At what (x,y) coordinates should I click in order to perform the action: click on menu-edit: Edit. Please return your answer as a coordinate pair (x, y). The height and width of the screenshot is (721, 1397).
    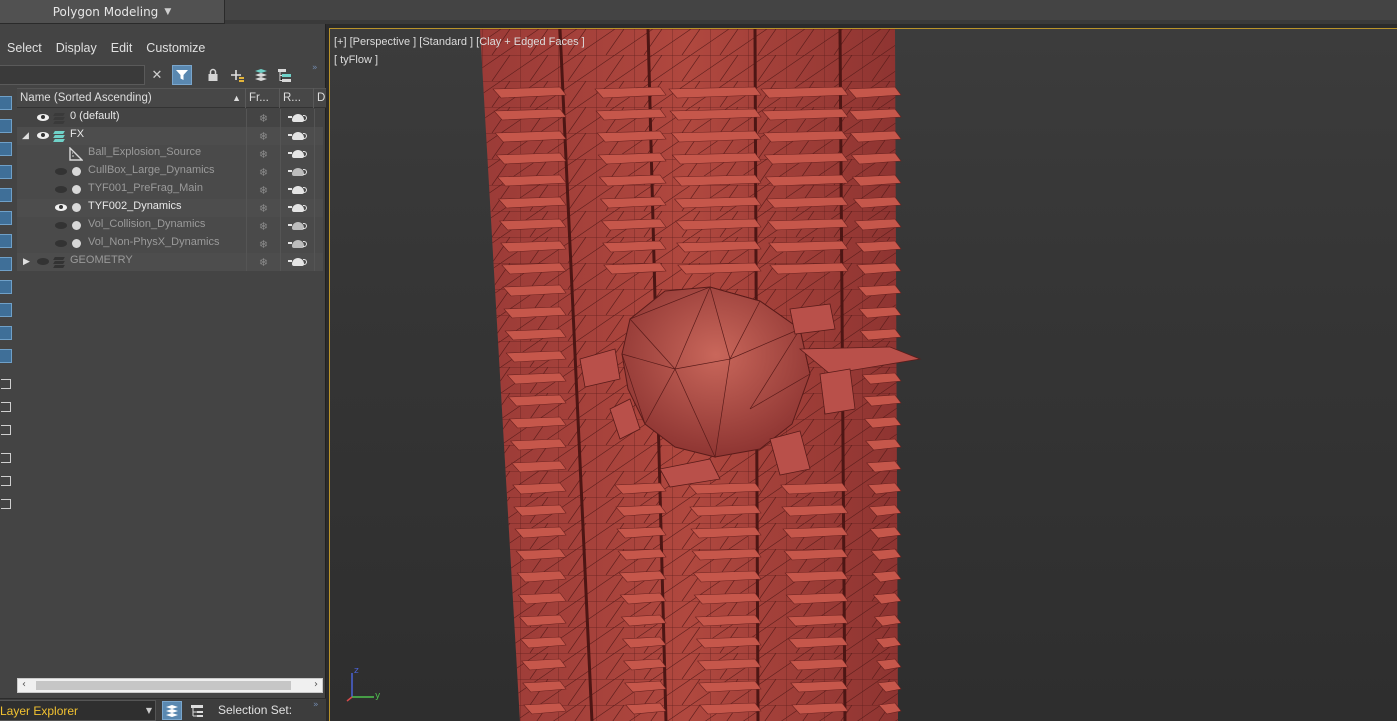
    Looking at the image, I should click on (122, 48).